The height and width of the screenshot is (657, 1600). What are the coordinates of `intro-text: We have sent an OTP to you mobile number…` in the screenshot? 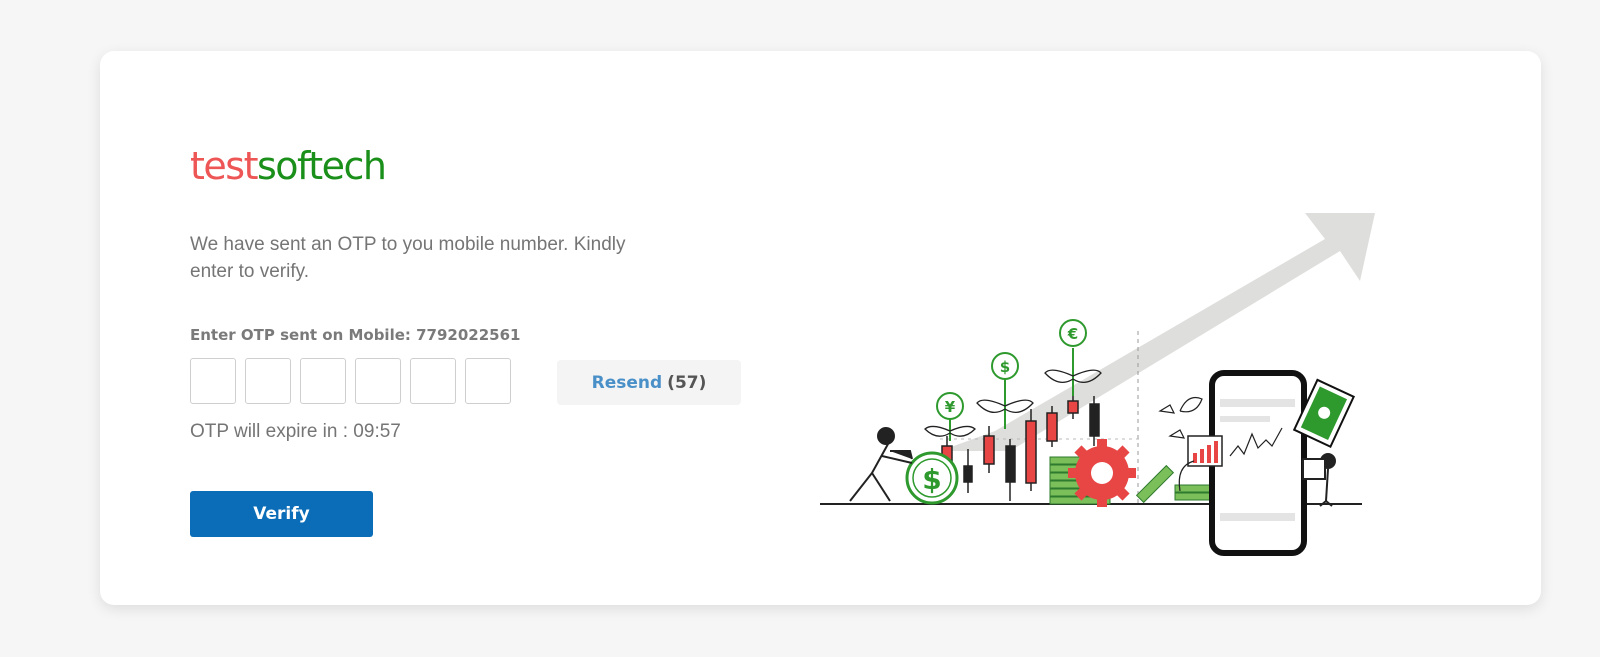 It's located at (408, 258).